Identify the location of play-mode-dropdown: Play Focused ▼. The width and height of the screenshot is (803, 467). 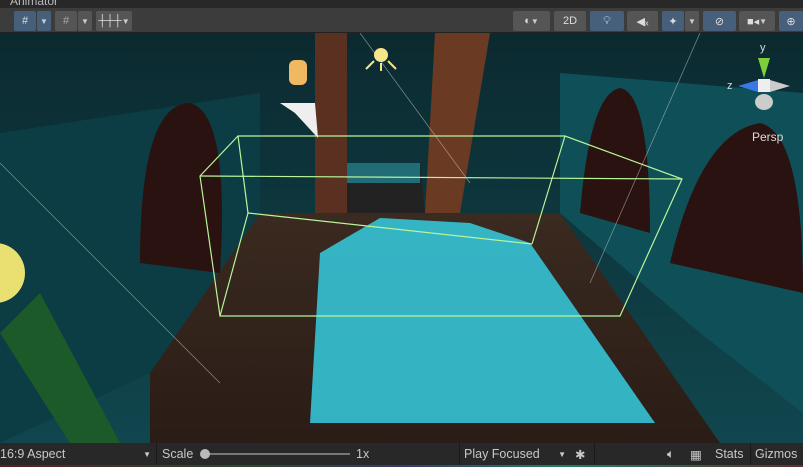
(517, 454).